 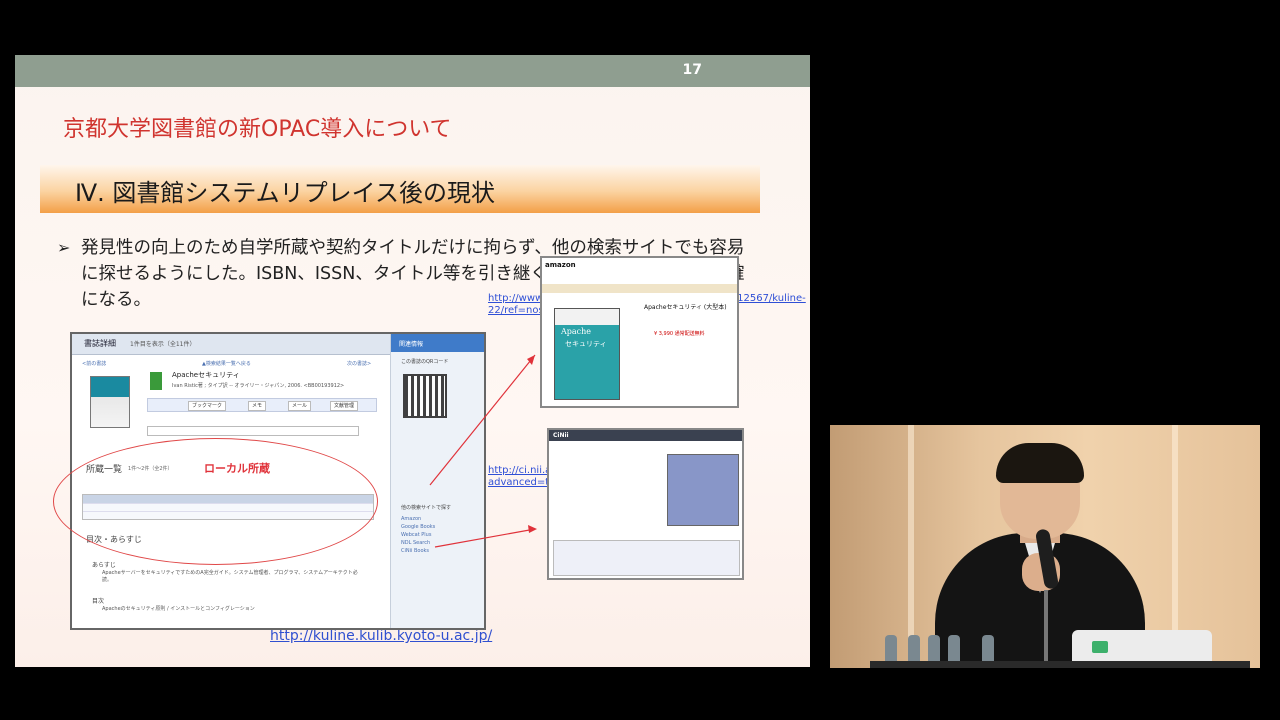 I want to click on arrow-head-cinii, so click(x=532, y=529).